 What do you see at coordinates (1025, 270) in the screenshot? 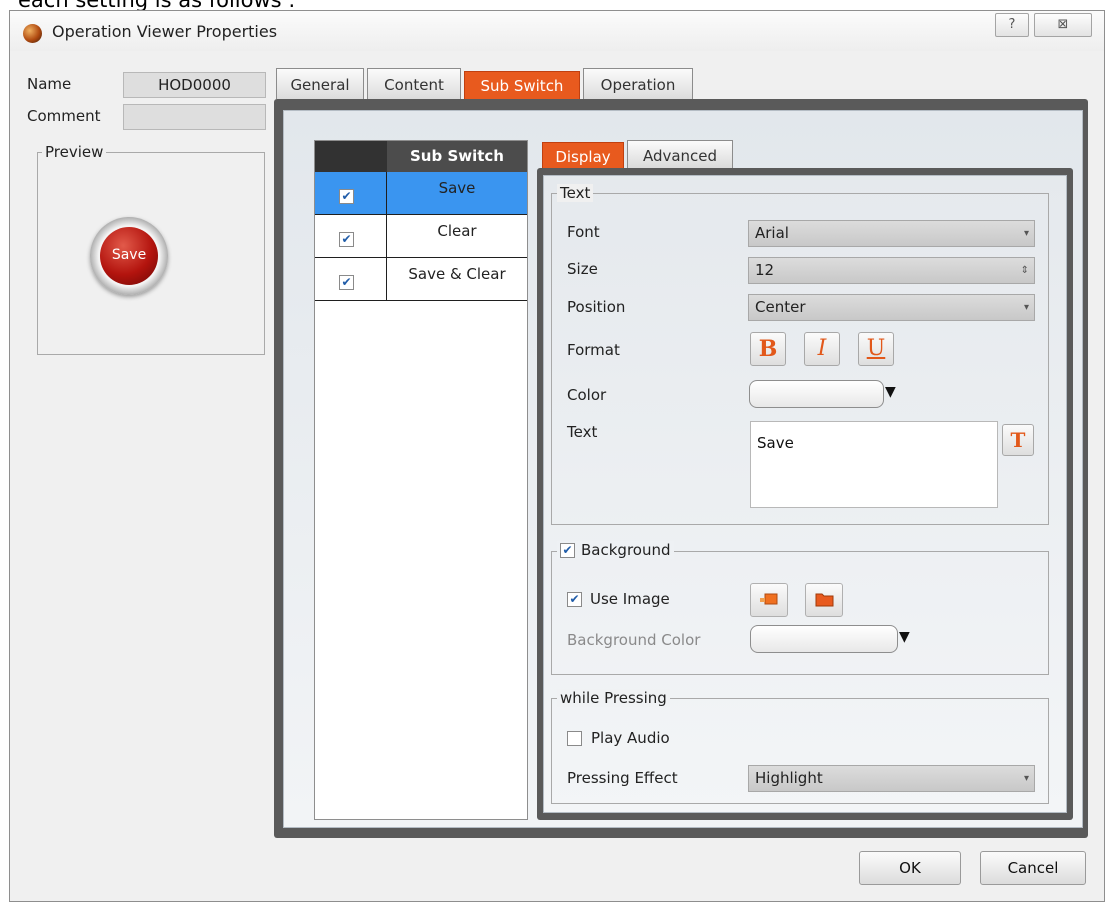
I see `spinner-icon: ⇕` at bounding box center [1025, 270].